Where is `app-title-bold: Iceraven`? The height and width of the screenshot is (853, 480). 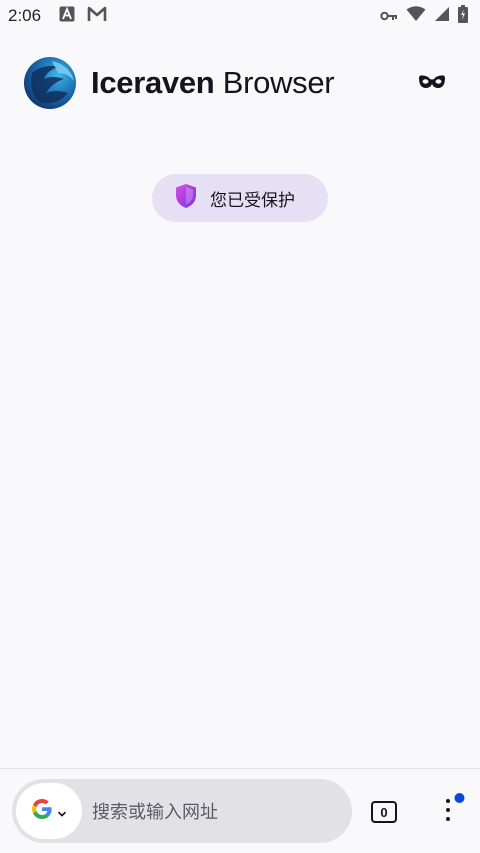 app-title-bold: Iceraven is located at coordinates (153, 82).